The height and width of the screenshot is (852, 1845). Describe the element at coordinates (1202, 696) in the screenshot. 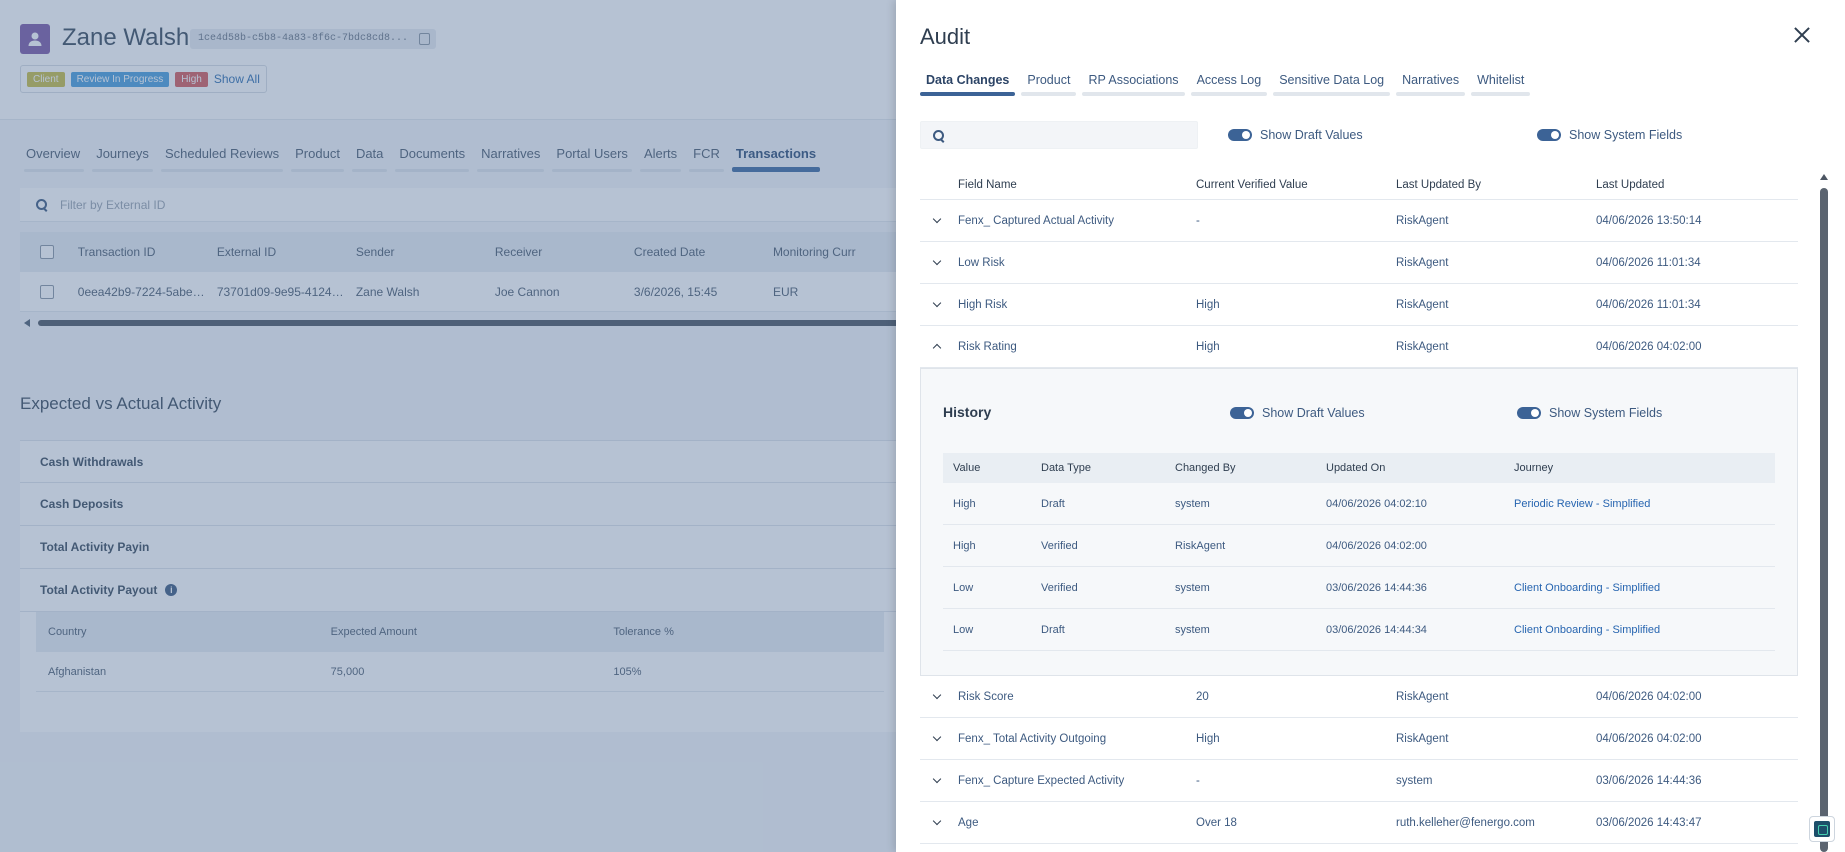

I see `verified-value: 20` at that location.